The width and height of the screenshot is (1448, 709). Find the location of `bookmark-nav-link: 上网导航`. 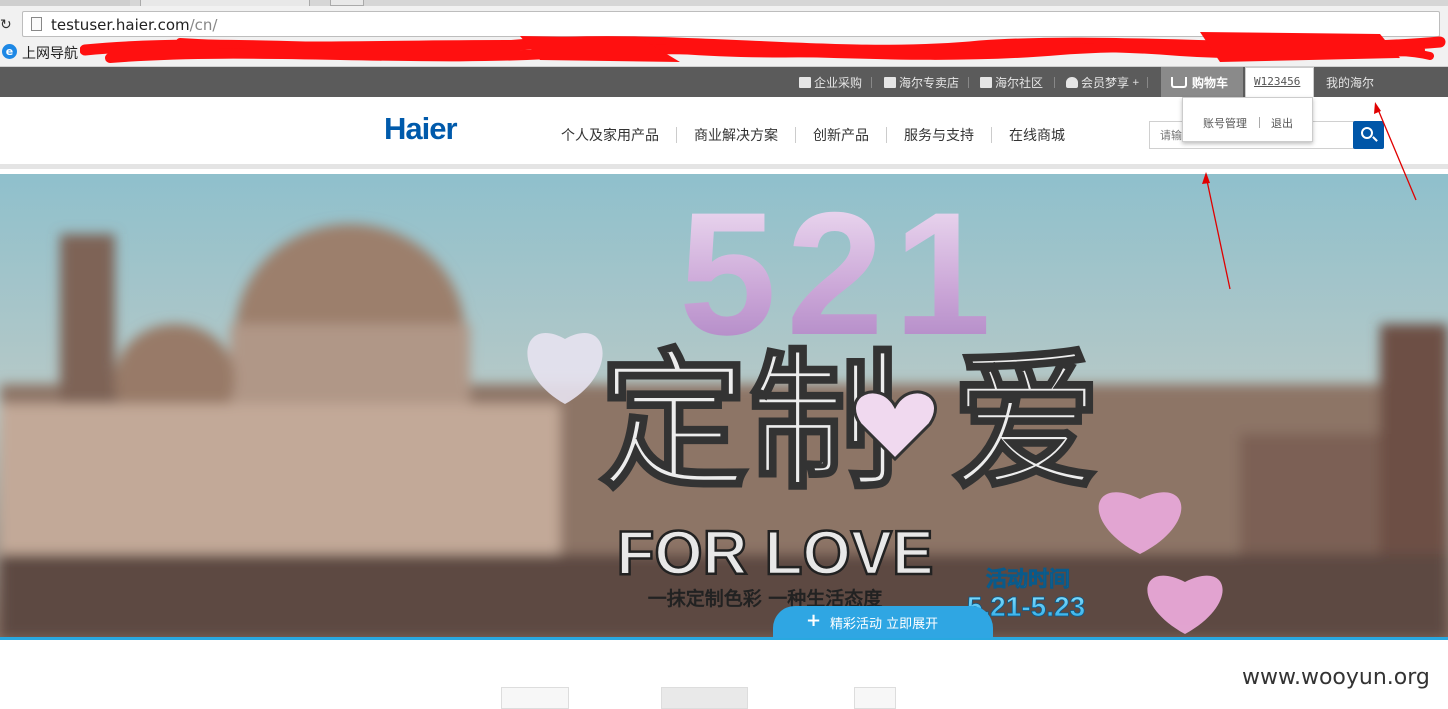

bookmark-nav-link: 上网导航 is located at coordinates (50, 53).